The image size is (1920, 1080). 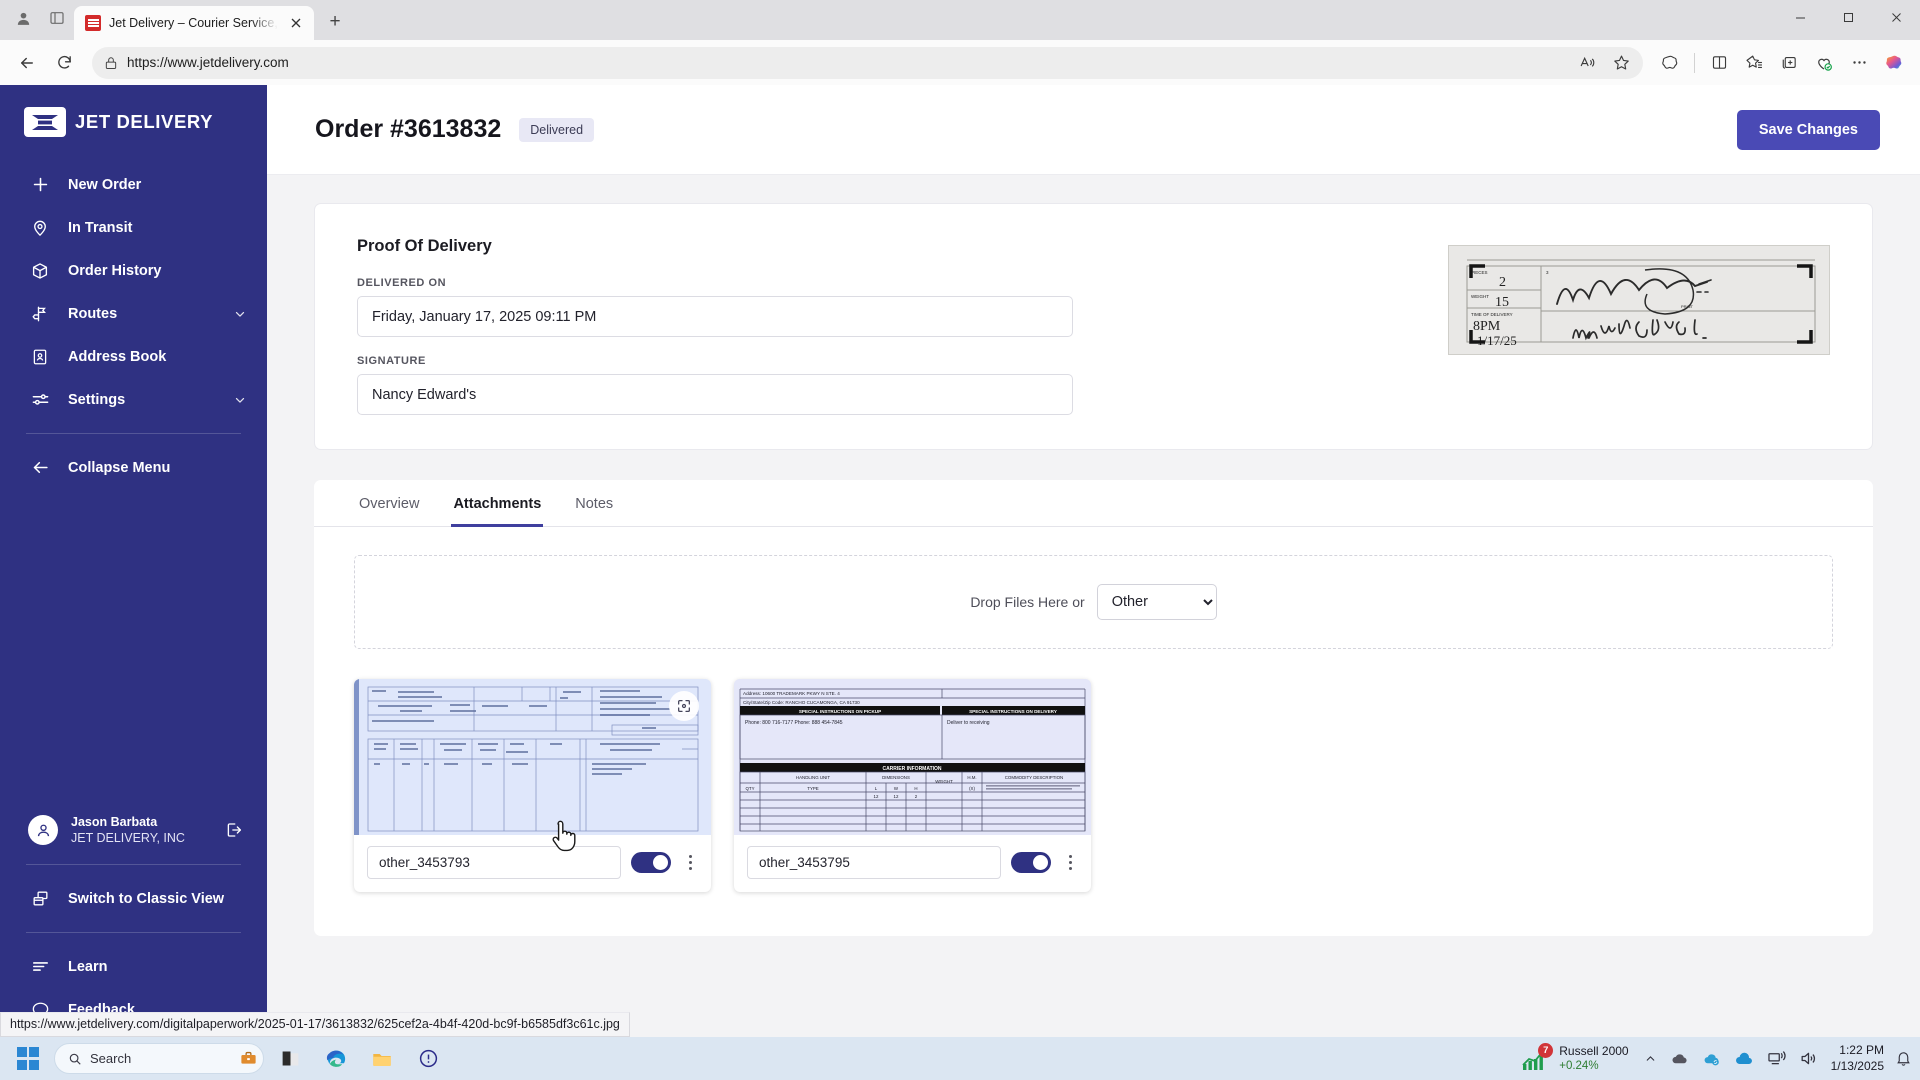 I want to click on save-changes-button: Save Changes, so click(x=1808, y=129).